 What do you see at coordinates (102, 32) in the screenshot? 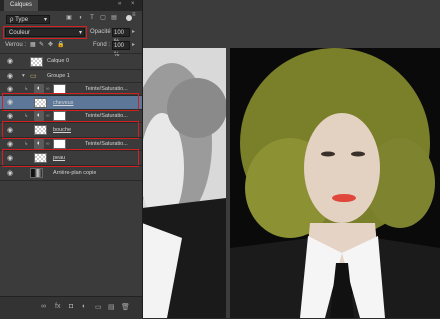
I see `opacity-label: Opacité :` at bounding box center [102, 32].